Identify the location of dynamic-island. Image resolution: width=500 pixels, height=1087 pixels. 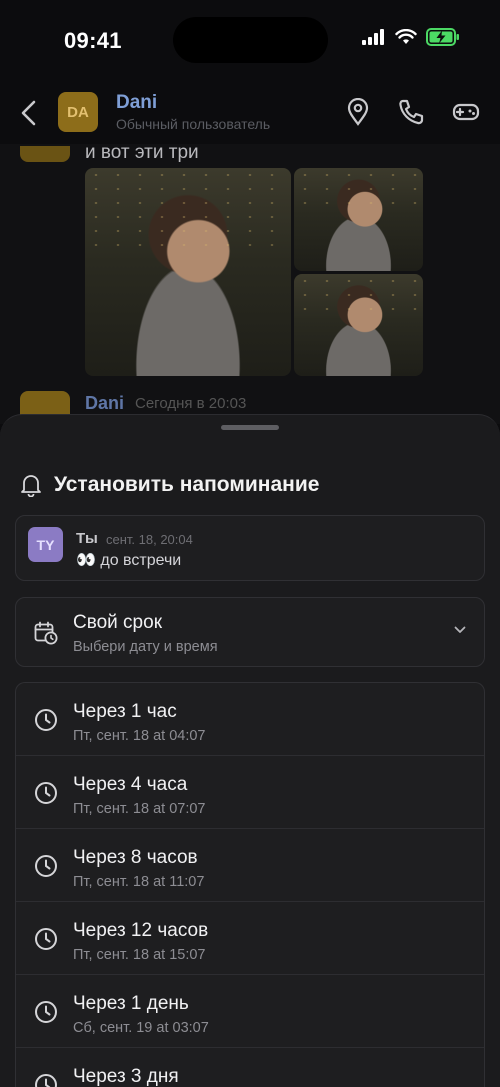
(250, 40).